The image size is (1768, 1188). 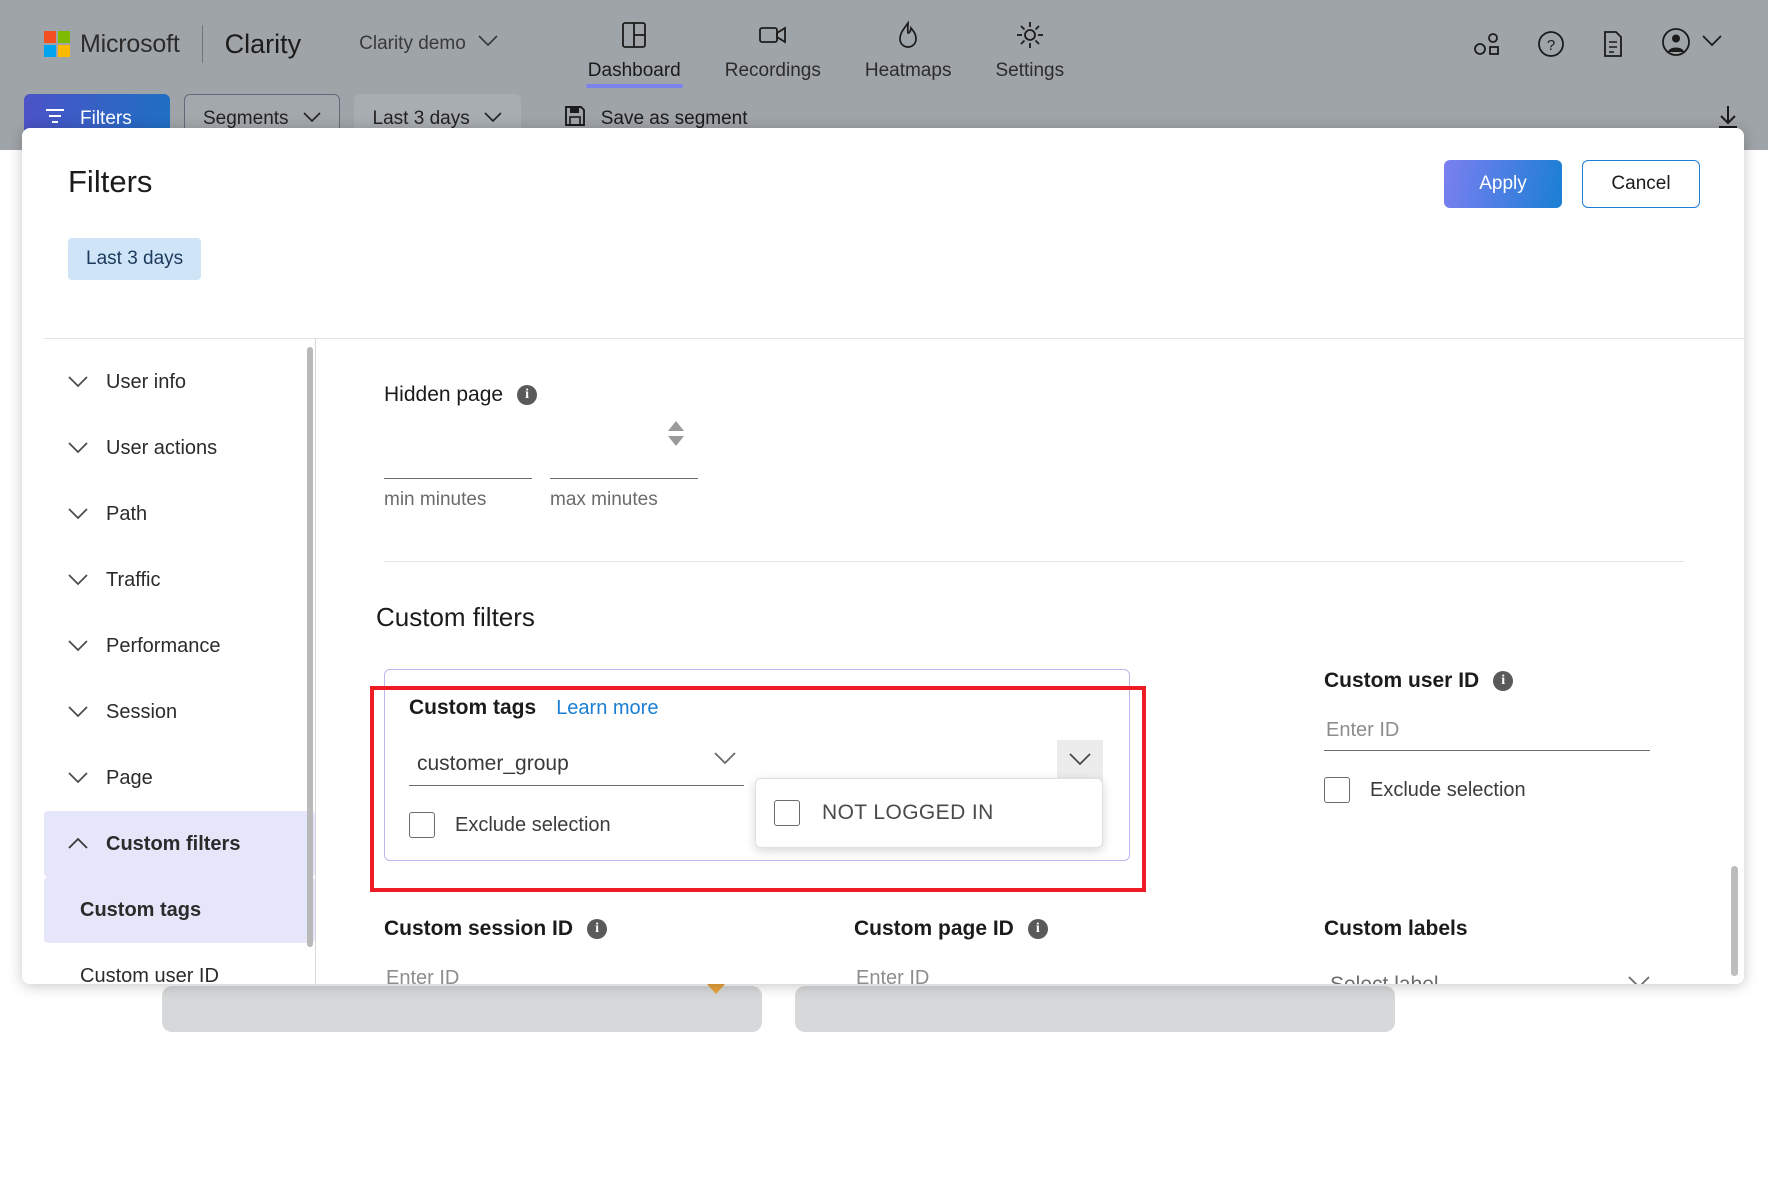 I want to click on sidebar-item-custom-tags: Custom tags, so click(x=179, y=910).